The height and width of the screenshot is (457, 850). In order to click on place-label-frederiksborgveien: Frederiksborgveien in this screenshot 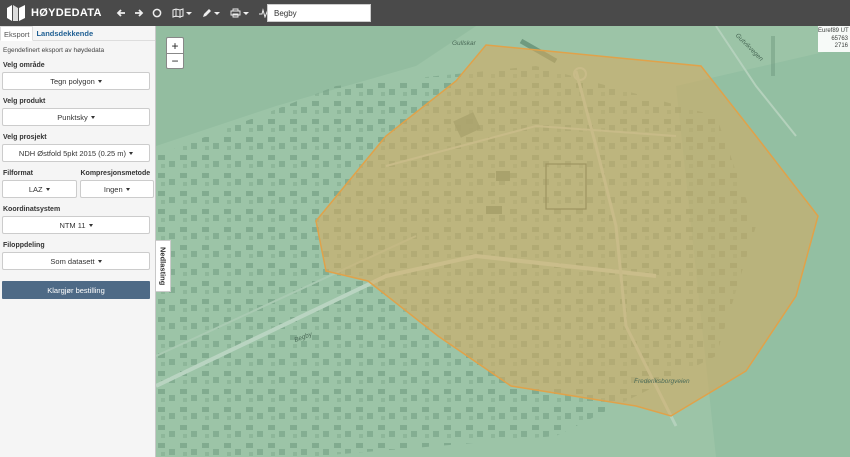, I will do `click(662, 381)`.